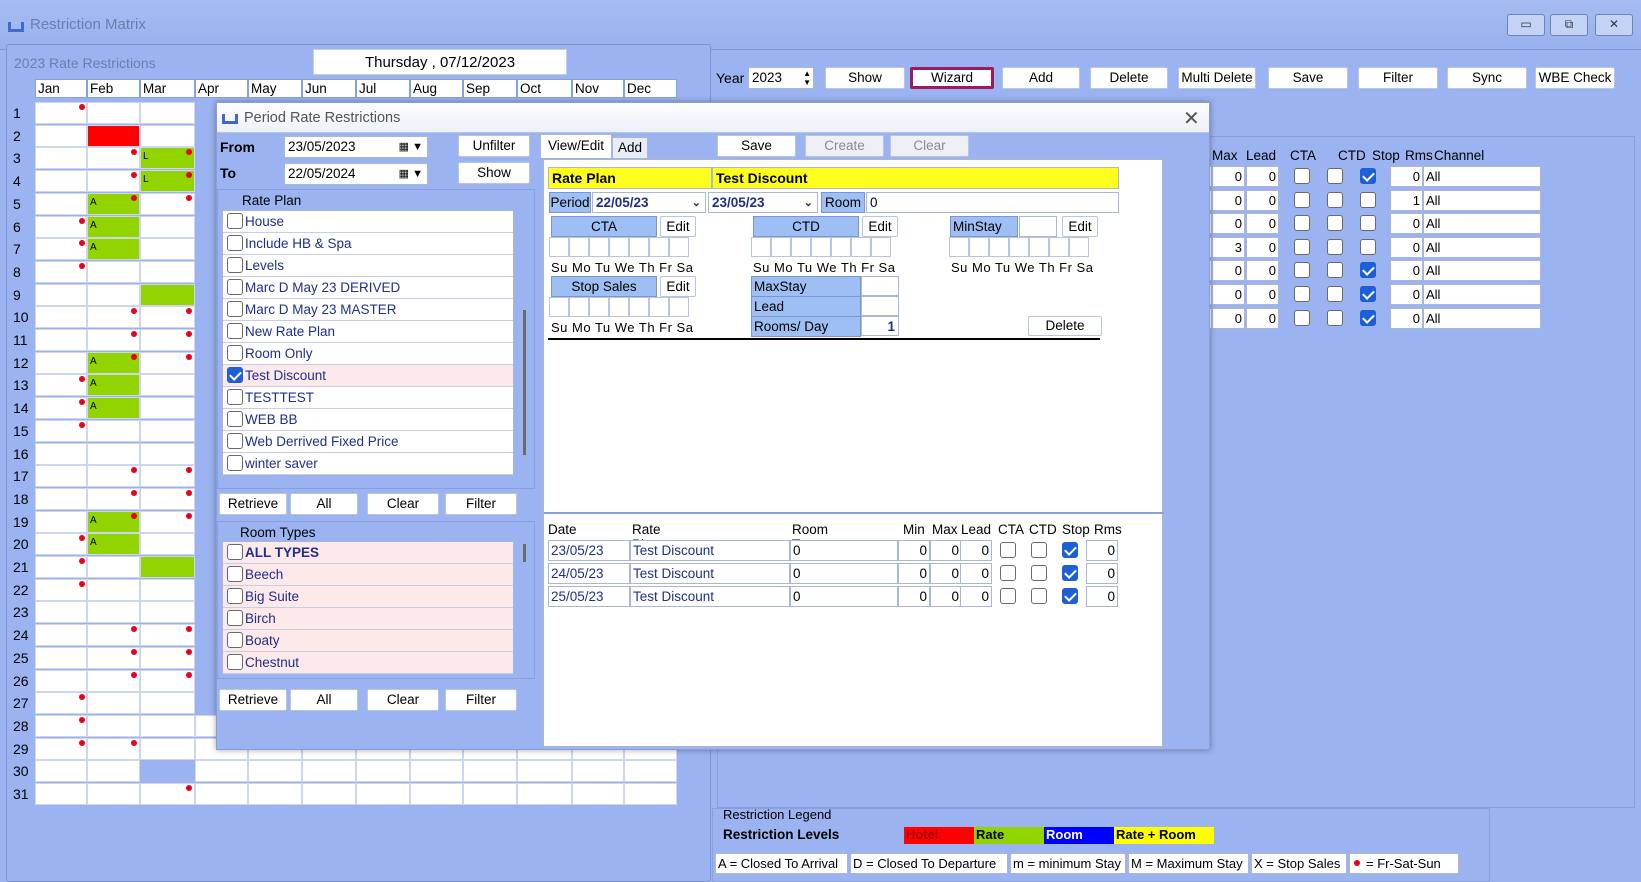  Describe the element at coordinates (356, 174) in the screenshot. I see `to-date-field: 22/05/2024 ▦ ▼` at that location.